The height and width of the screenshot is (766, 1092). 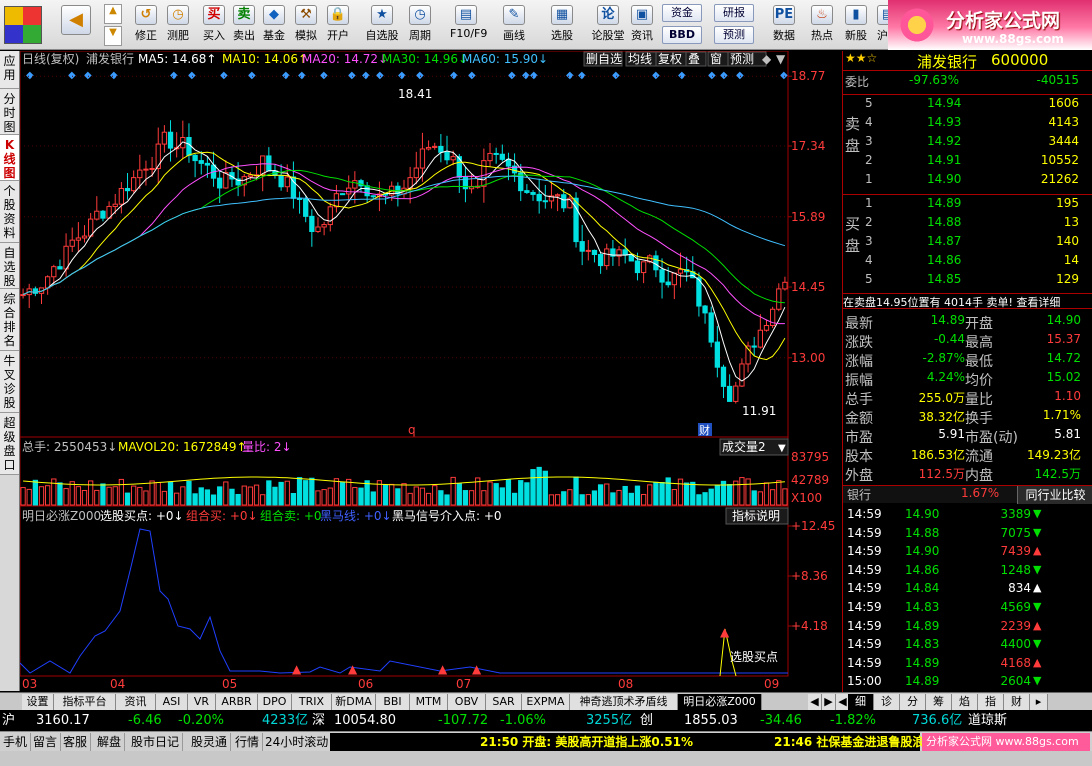 I want to click on down-icon: ▼, so click(x=113, y=36).